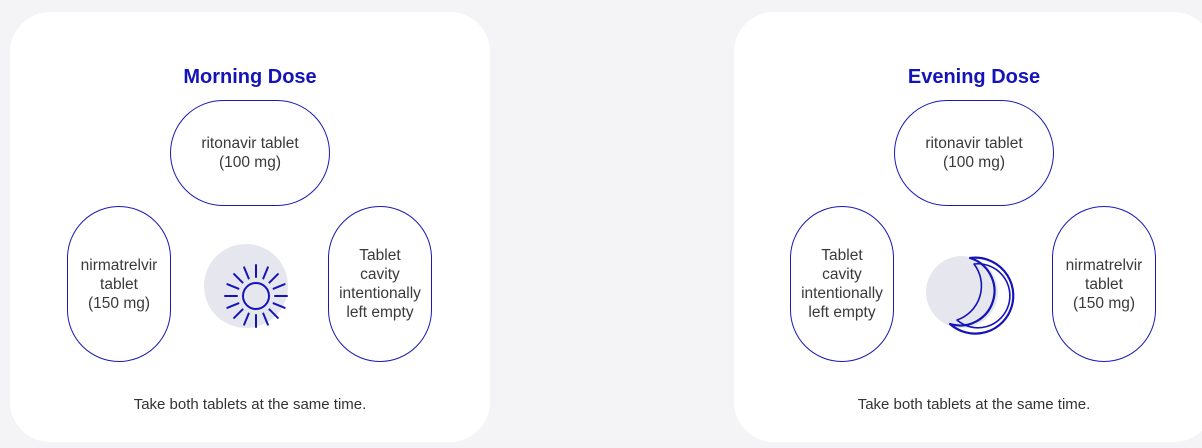  What do you see at coordinates (250, 153) in the screenshot?
I see `morning-ritonavir-tablet: ritonavir tablet (100 mg)` at bounding box center [250, 153].